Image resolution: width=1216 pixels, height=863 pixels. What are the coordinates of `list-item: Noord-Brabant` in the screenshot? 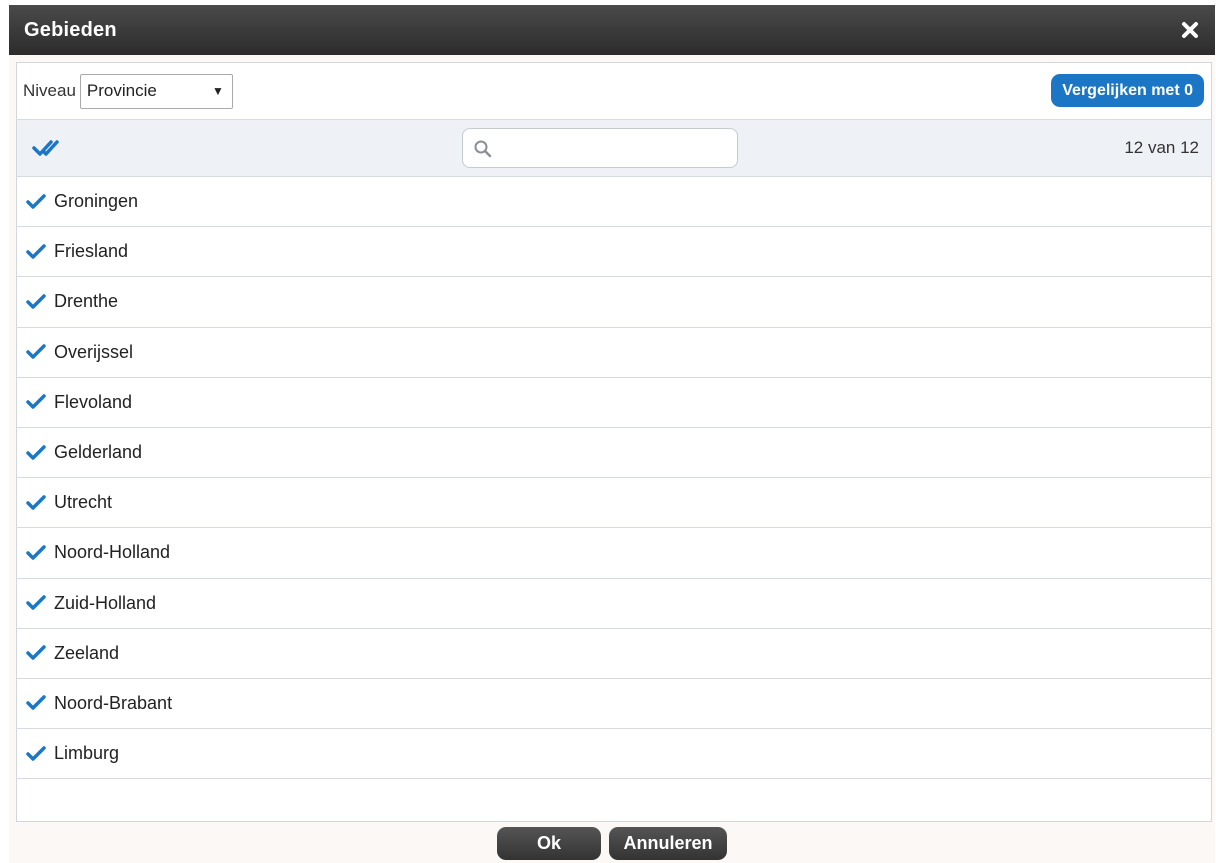 It's located at (614, 704).